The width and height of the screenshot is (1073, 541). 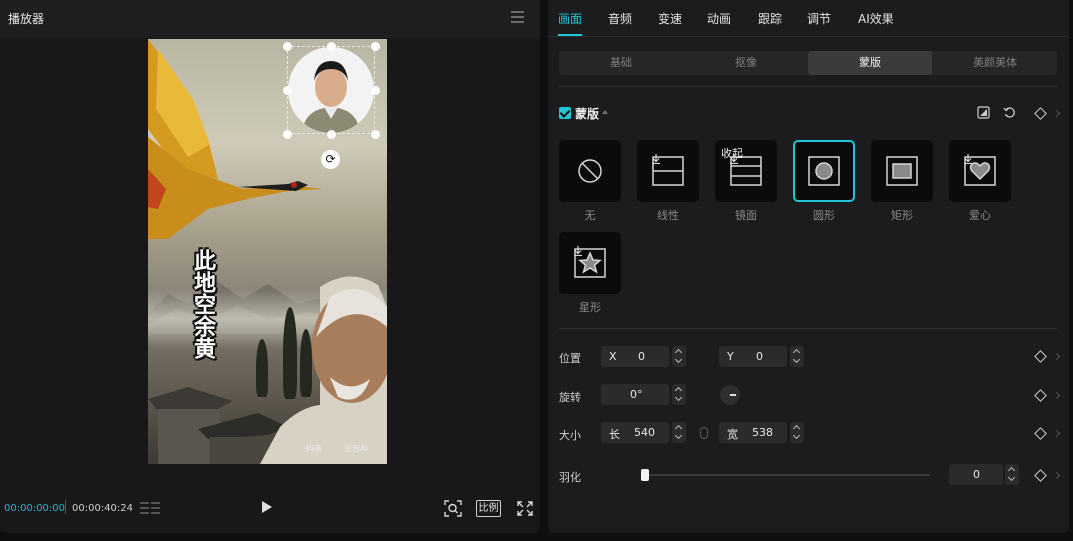 What do you see at coordinates (679, 432) in the screenshot?
I see `size-length-stepper` at bounding box center [679, 432].